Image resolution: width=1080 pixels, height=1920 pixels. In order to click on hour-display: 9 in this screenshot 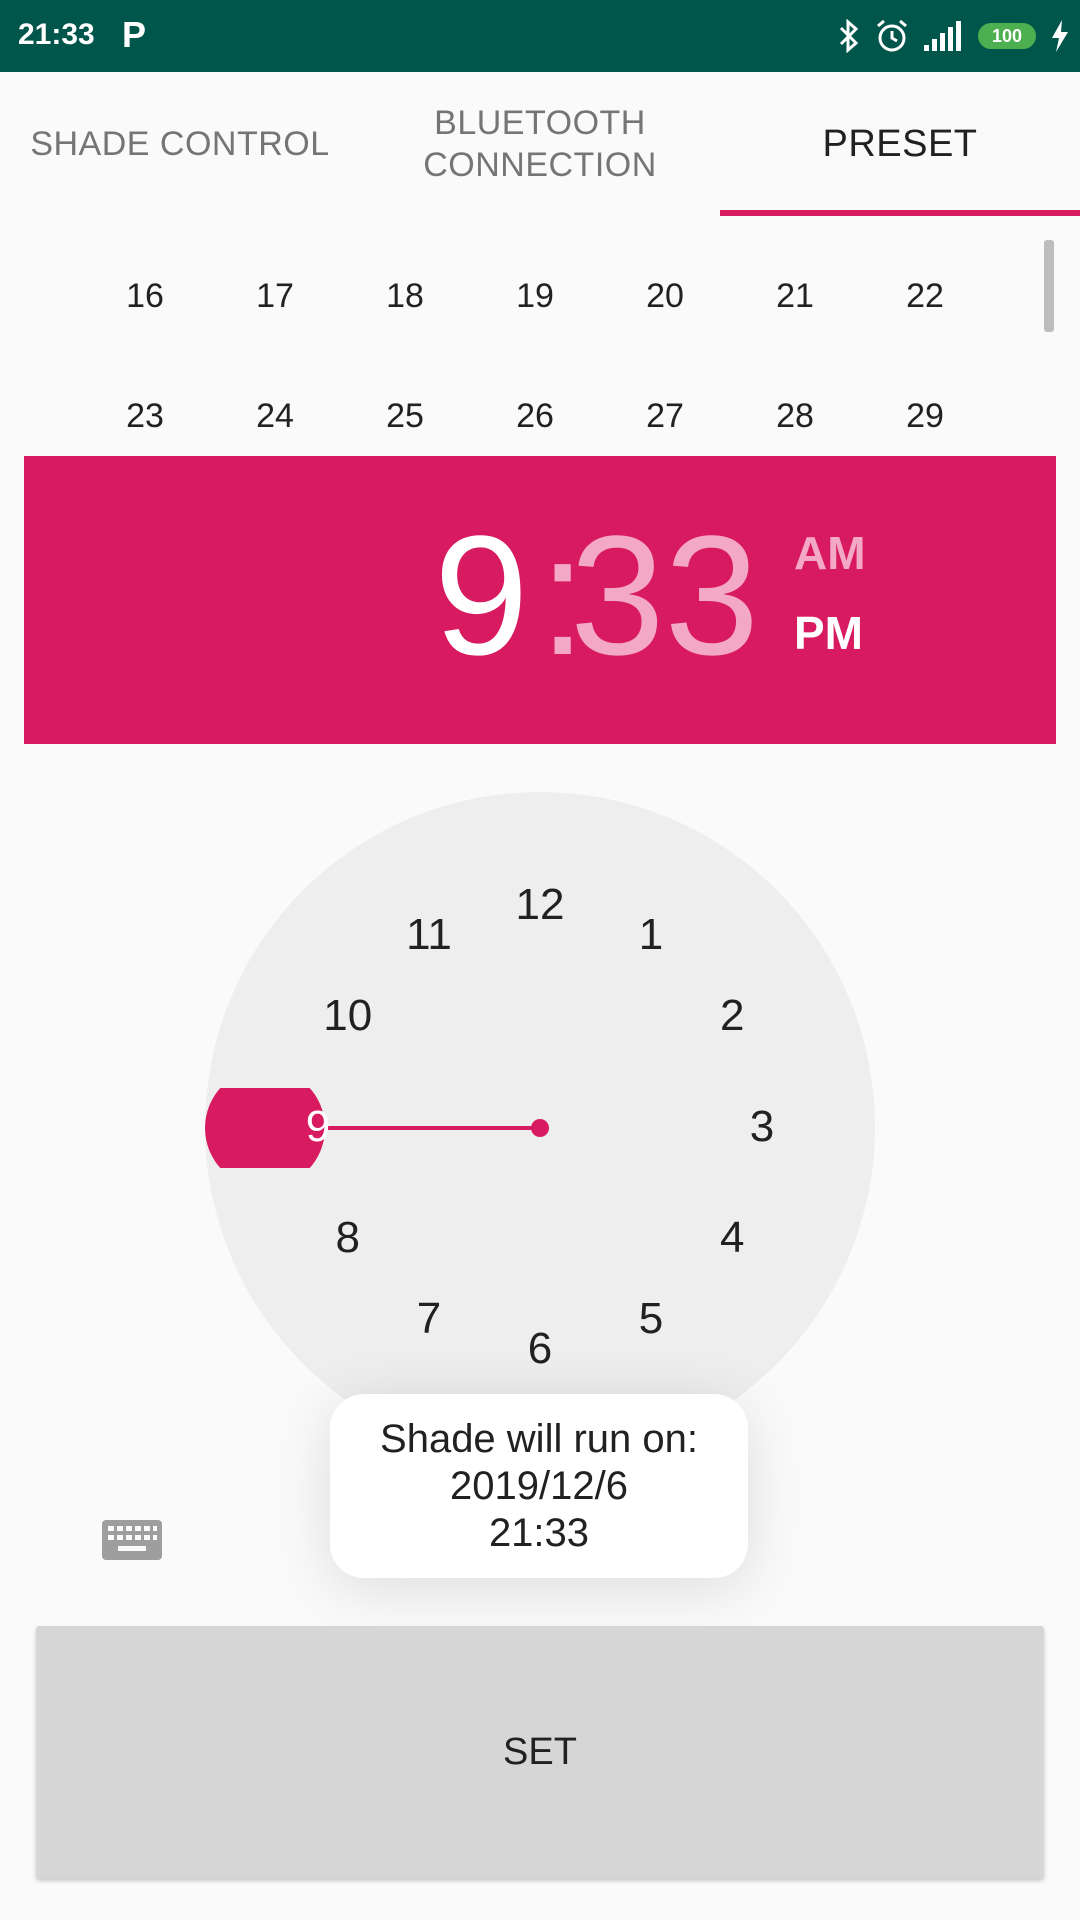, I will do `click(481, 596)`.